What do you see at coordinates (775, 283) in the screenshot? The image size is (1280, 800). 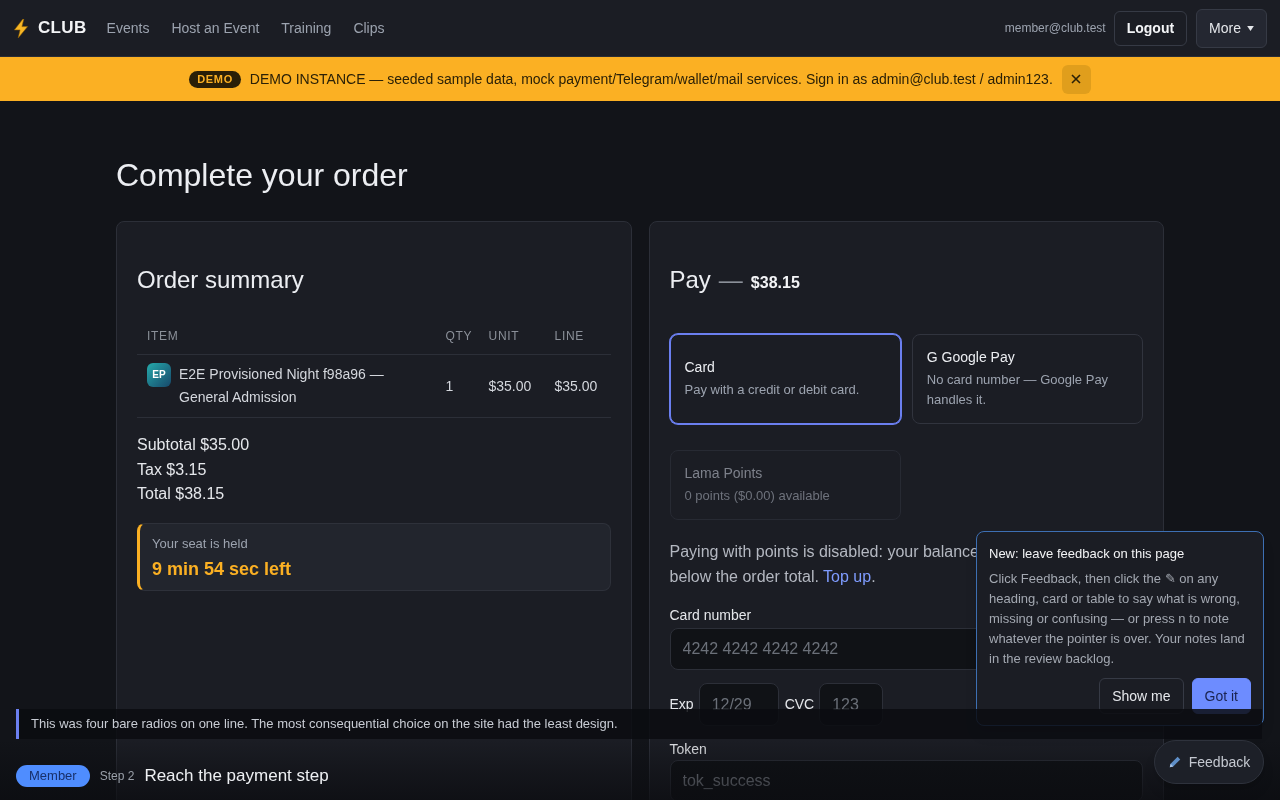 I see `order-amount: $38.15` at bounding box center [775, 283].